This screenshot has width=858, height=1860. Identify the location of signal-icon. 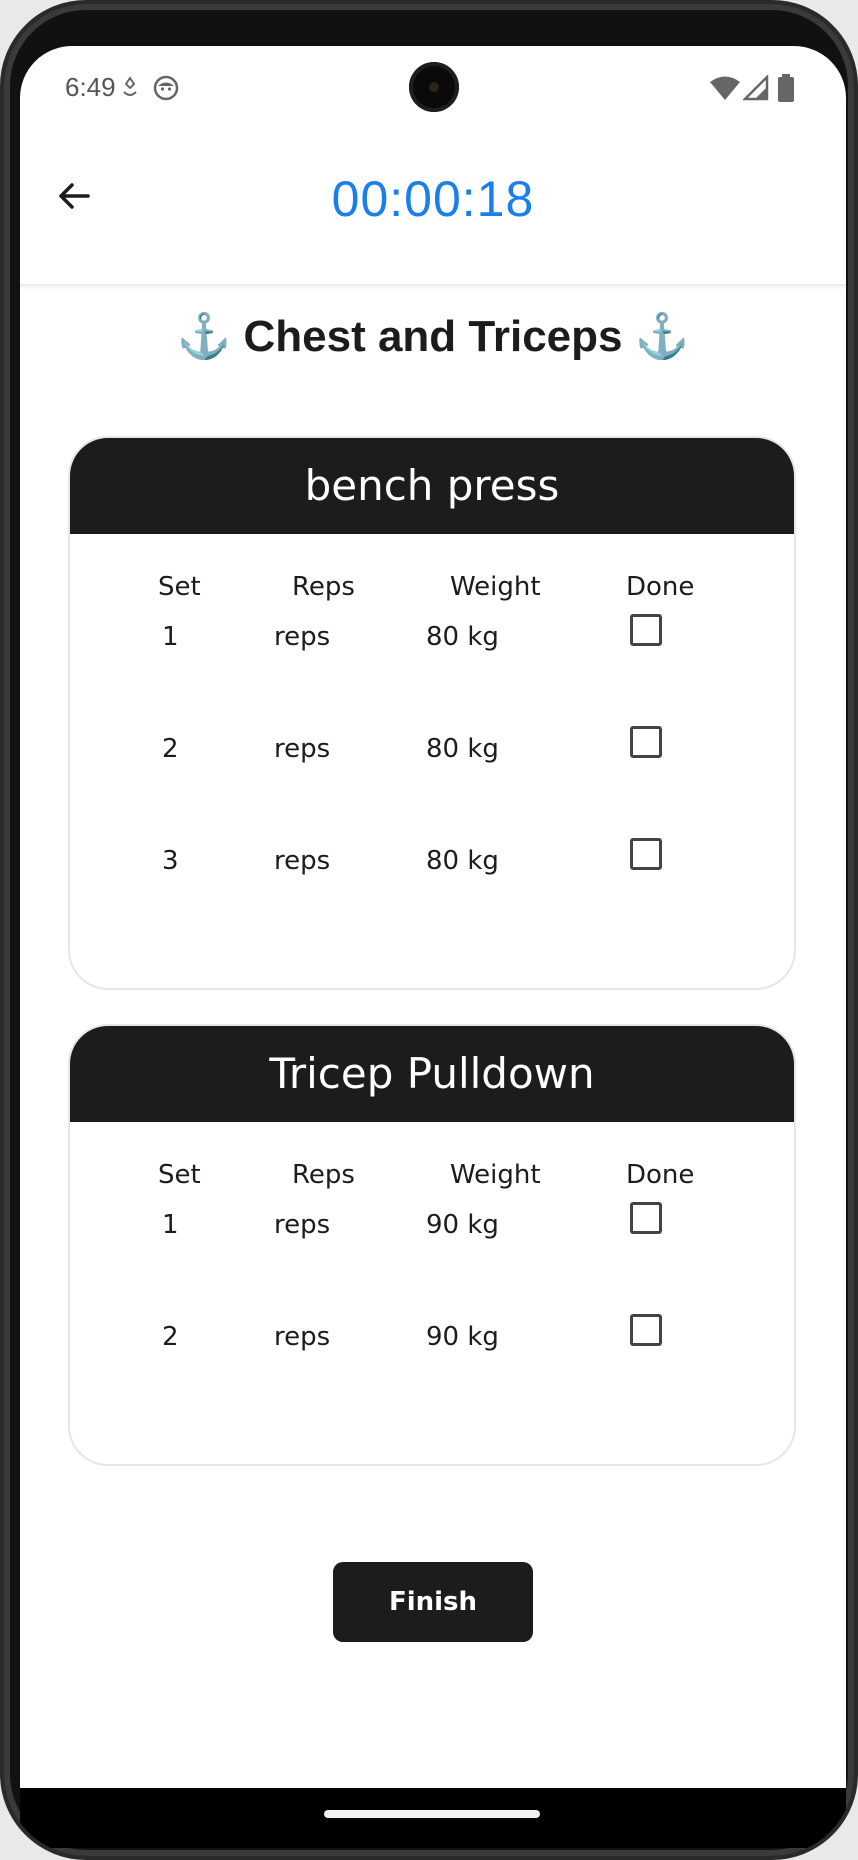
(756, 88).